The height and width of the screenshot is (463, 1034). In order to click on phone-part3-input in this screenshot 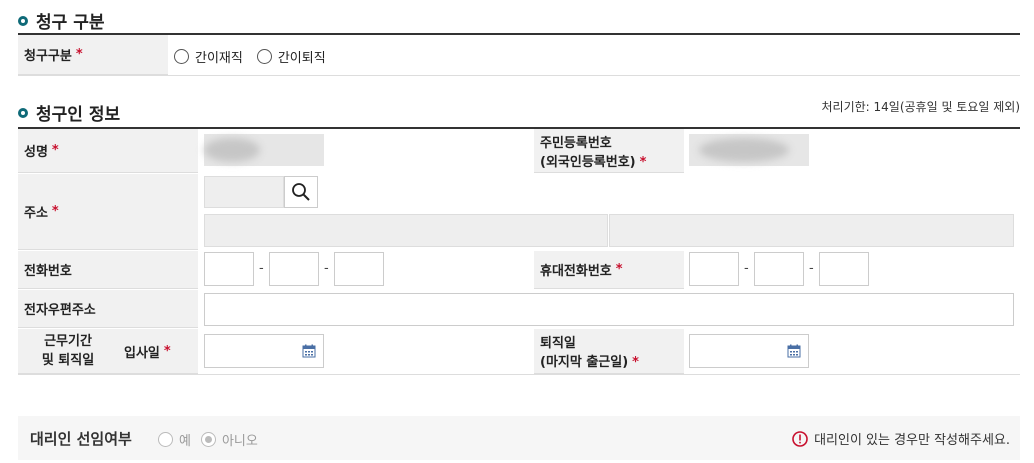, I will do `click(359, 269)`.